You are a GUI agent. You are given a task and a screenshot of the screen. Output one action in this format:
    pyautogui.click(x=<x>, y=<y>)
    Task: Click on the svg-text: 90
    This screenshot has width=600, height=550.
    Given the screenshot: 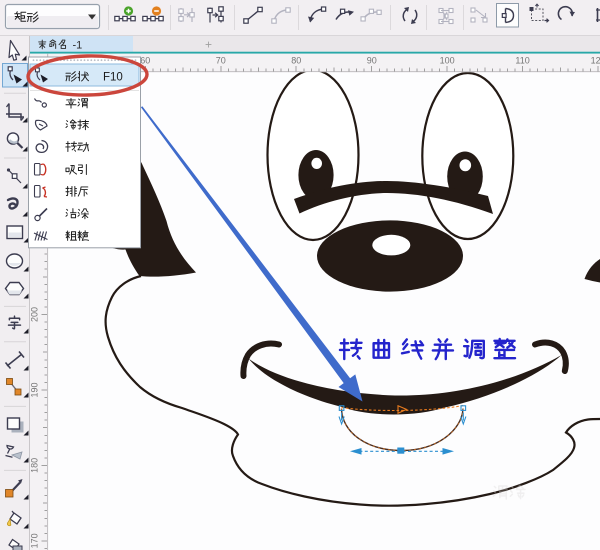 What is the action you would take?
    pyautogui.click(x=372, y=61)
    